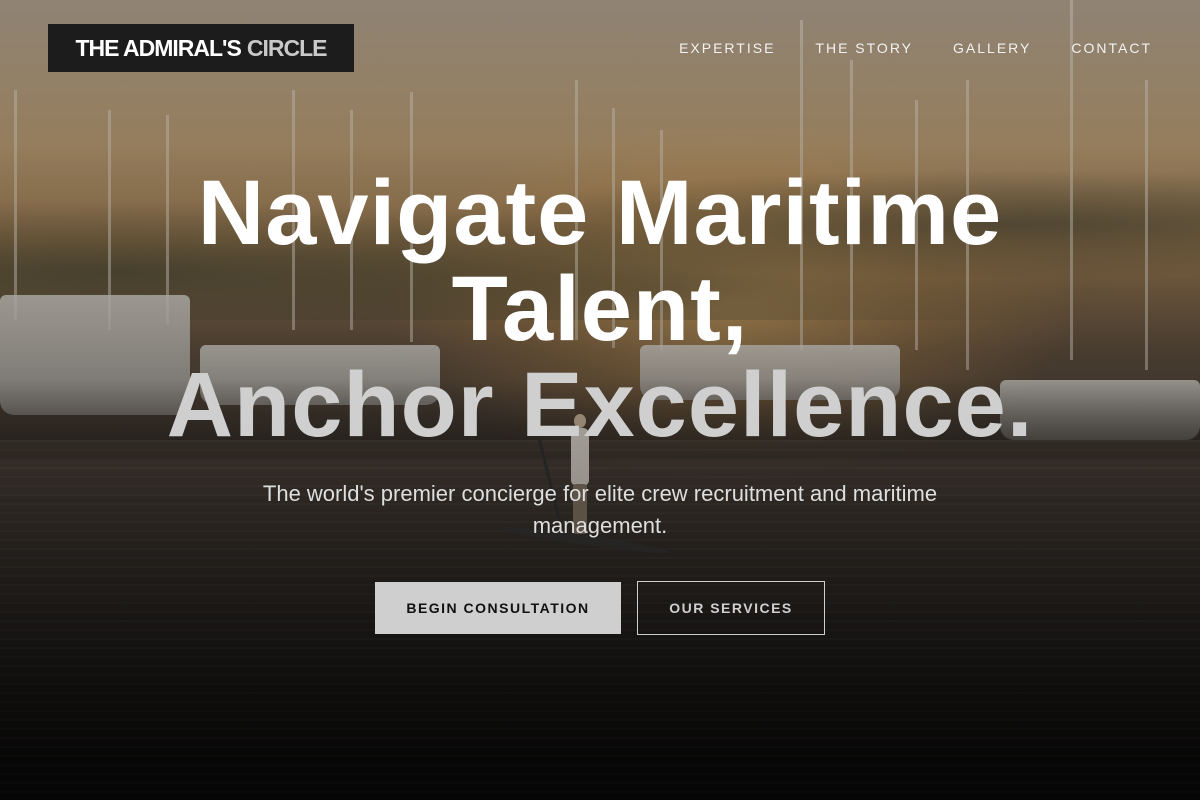 The width and height of the screenshot is (1200, 800). Describe the element at coordinates (287, 47) in the screenshot. I see `logo-text-secondary: CIRCLE` at that location.